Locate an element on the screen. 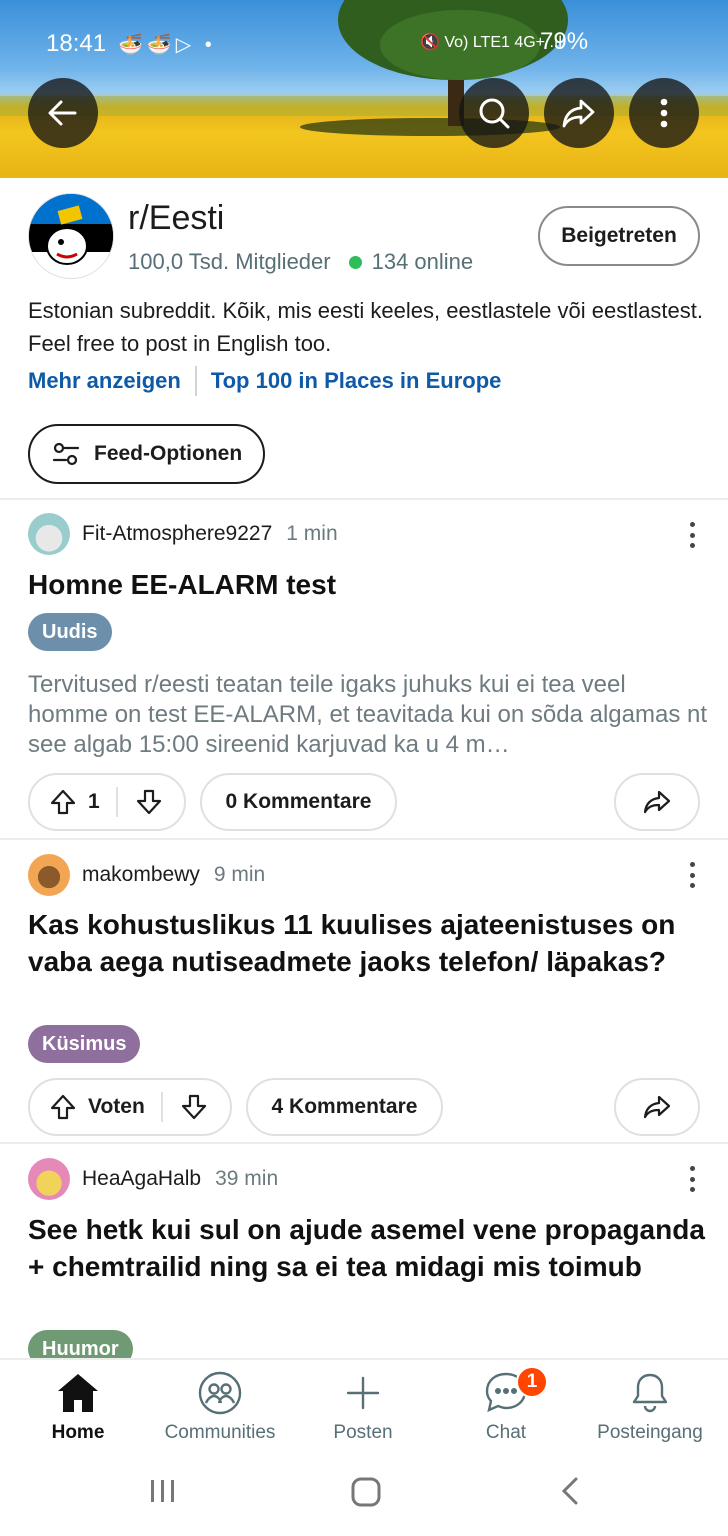 This screenshot has height=1536, width=728. post-1-header: Fit-Atmosphere9227 1 min is located at coordinates (183, 534).